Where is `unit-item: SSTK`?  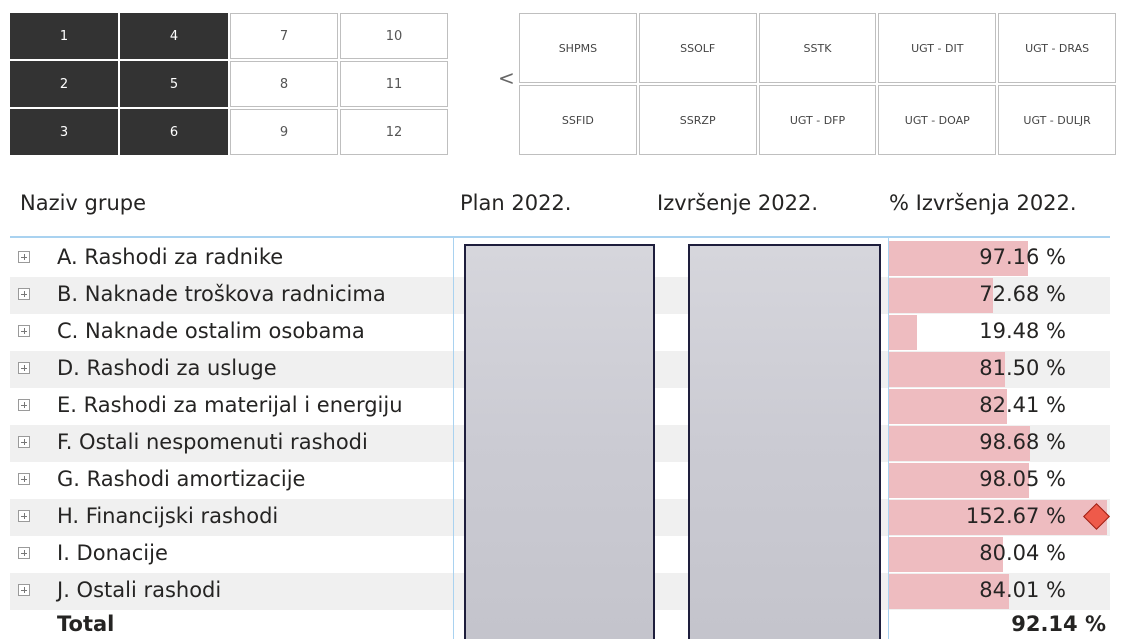 unit-item: SSTK is located at coordinates (817, 48).